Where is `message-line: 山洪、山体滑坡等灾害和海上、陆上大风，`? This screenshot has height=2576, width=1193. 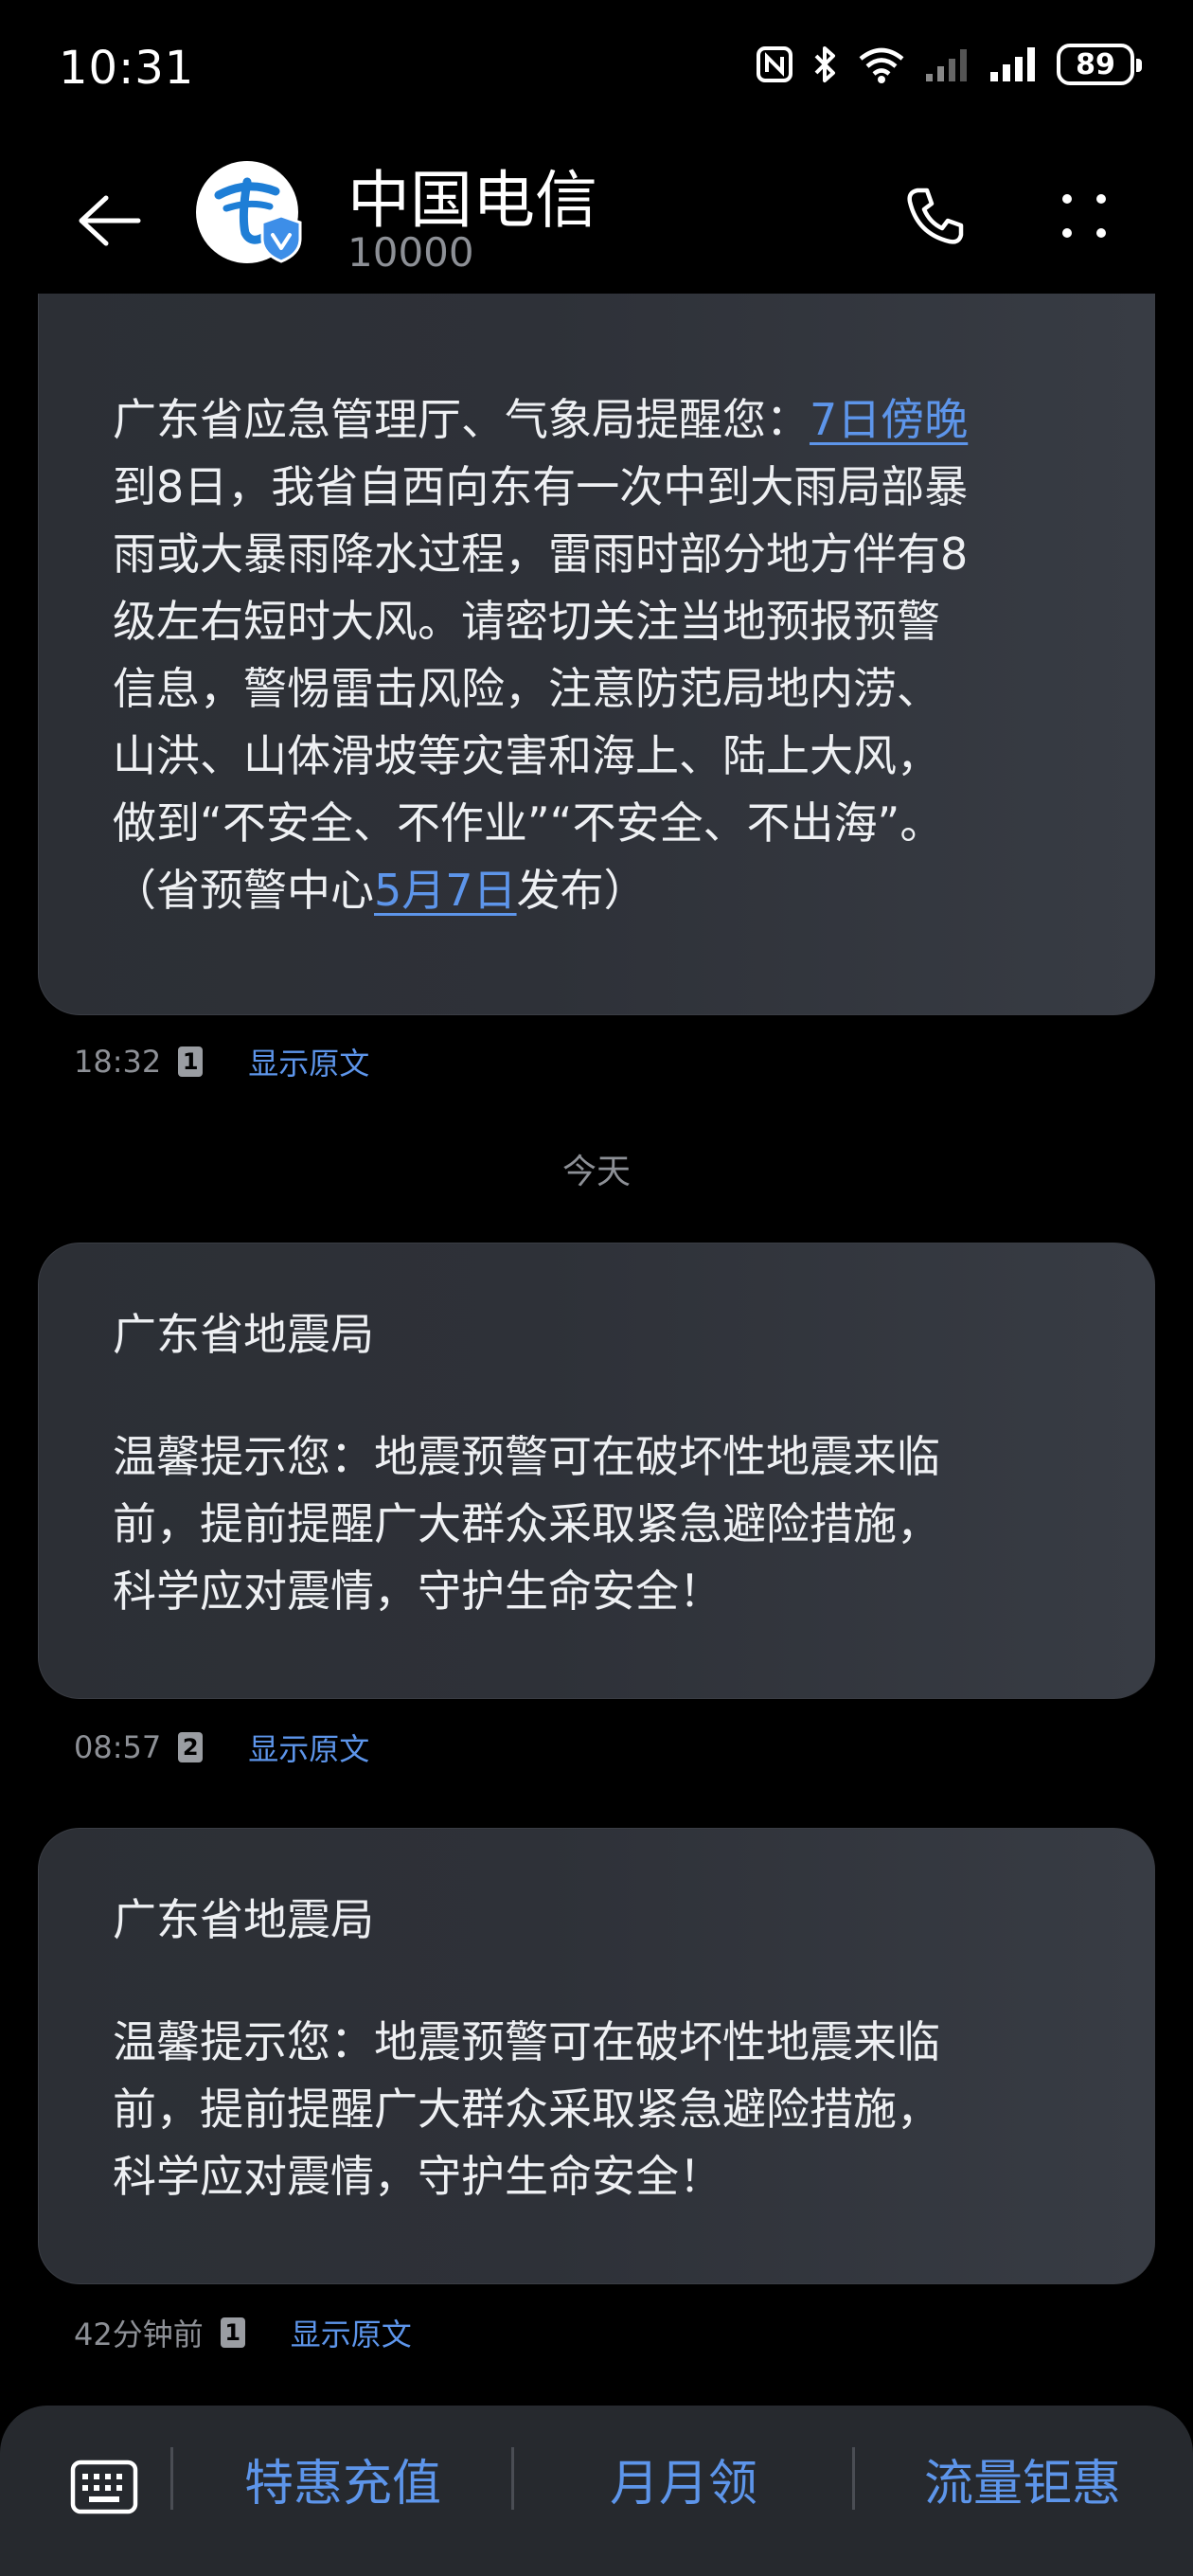 message-line: 山洪、山体滑坡等灾害和海上、陆上大风， is located at coordinates (526, 755).